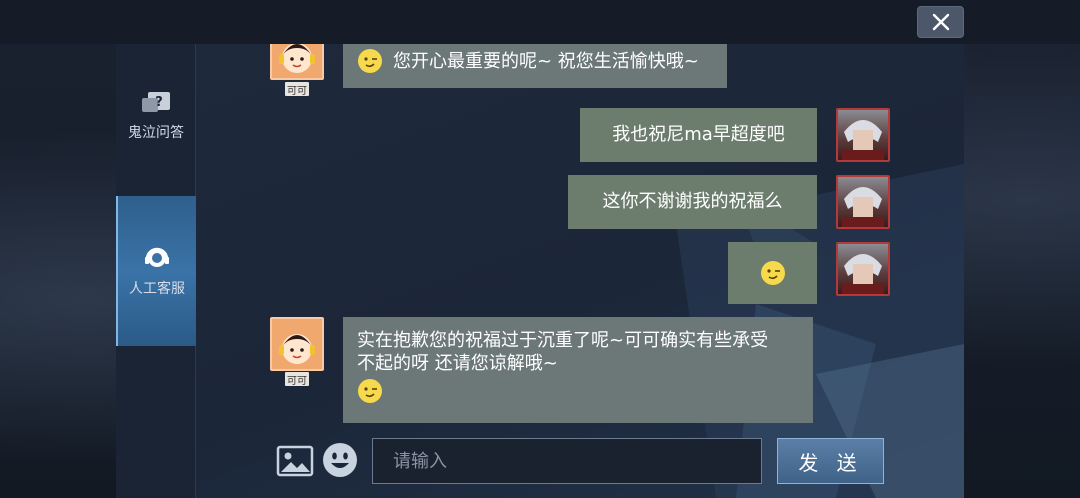 Image resolution: width=1080 pixels, height=498 pixels. Describe the element at coordinates (457, 363) in the screenshot. I see `message-text-line: 不起的呀 还请您谅解哦~` at that location.